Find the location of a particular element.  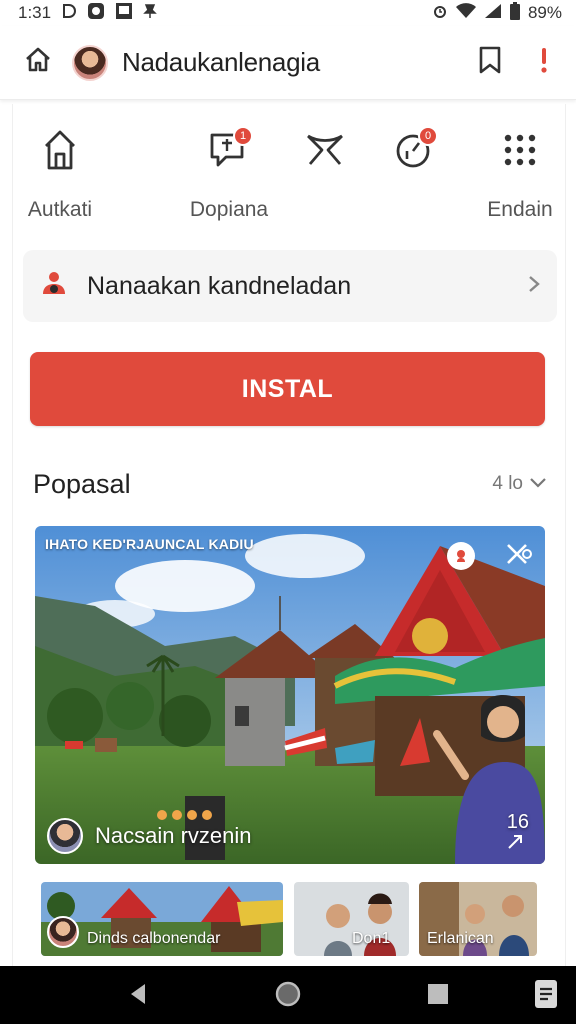

bookmark-icon is located at coordinates (490, 62).